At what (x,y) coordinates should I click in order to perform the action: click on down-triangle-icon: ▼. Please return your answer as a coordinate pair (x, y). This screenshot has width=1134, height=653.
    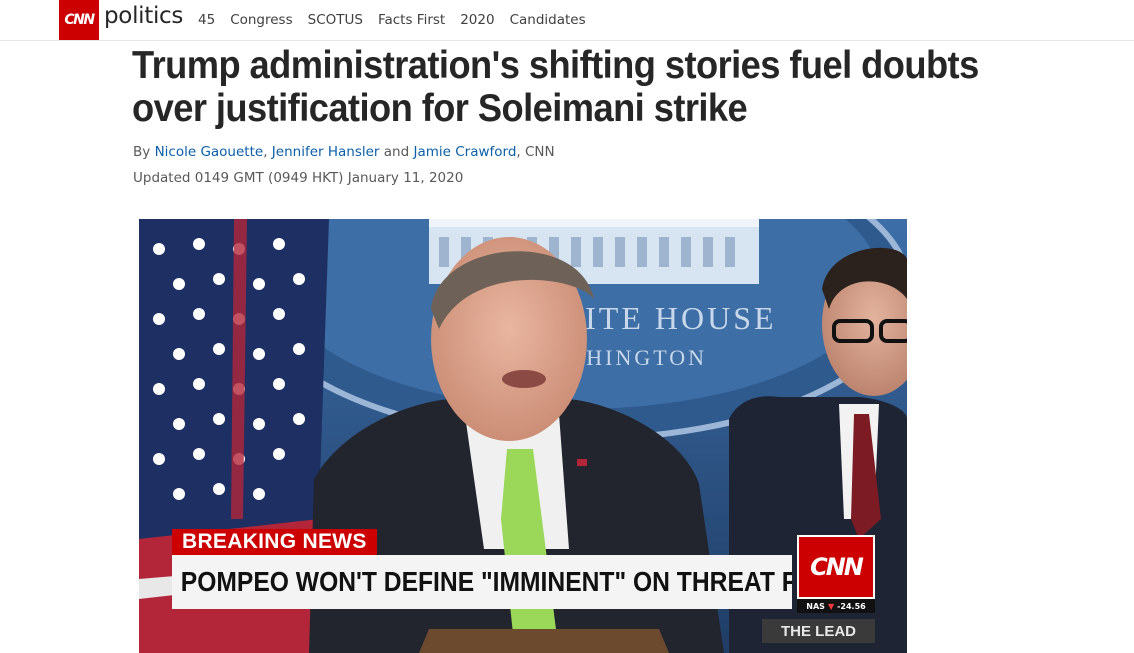
    Looking at the image, I should click on (831, 606).